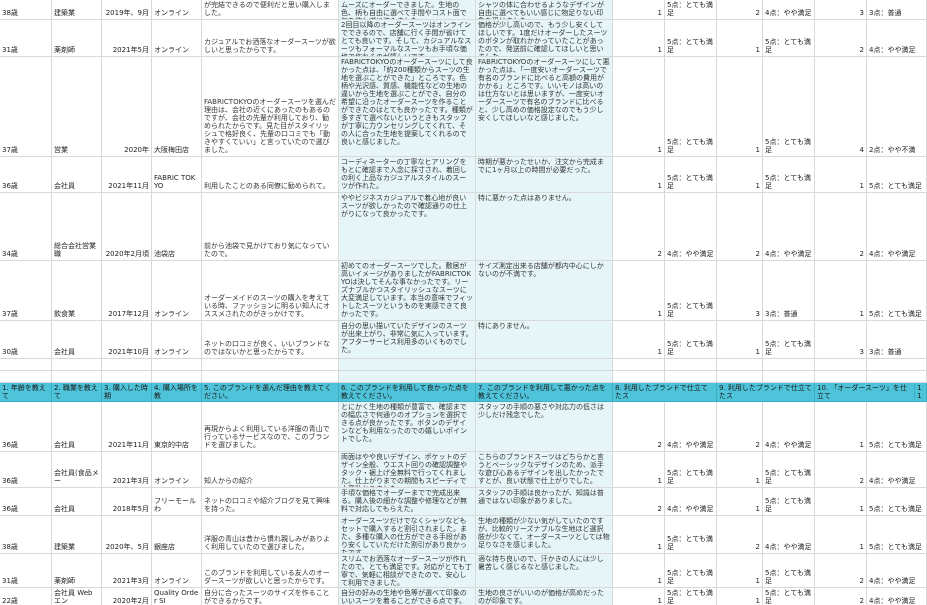  I want to click on column-header-c9: 9. 利用したブランドで仕立てたス, so click(766, 392).